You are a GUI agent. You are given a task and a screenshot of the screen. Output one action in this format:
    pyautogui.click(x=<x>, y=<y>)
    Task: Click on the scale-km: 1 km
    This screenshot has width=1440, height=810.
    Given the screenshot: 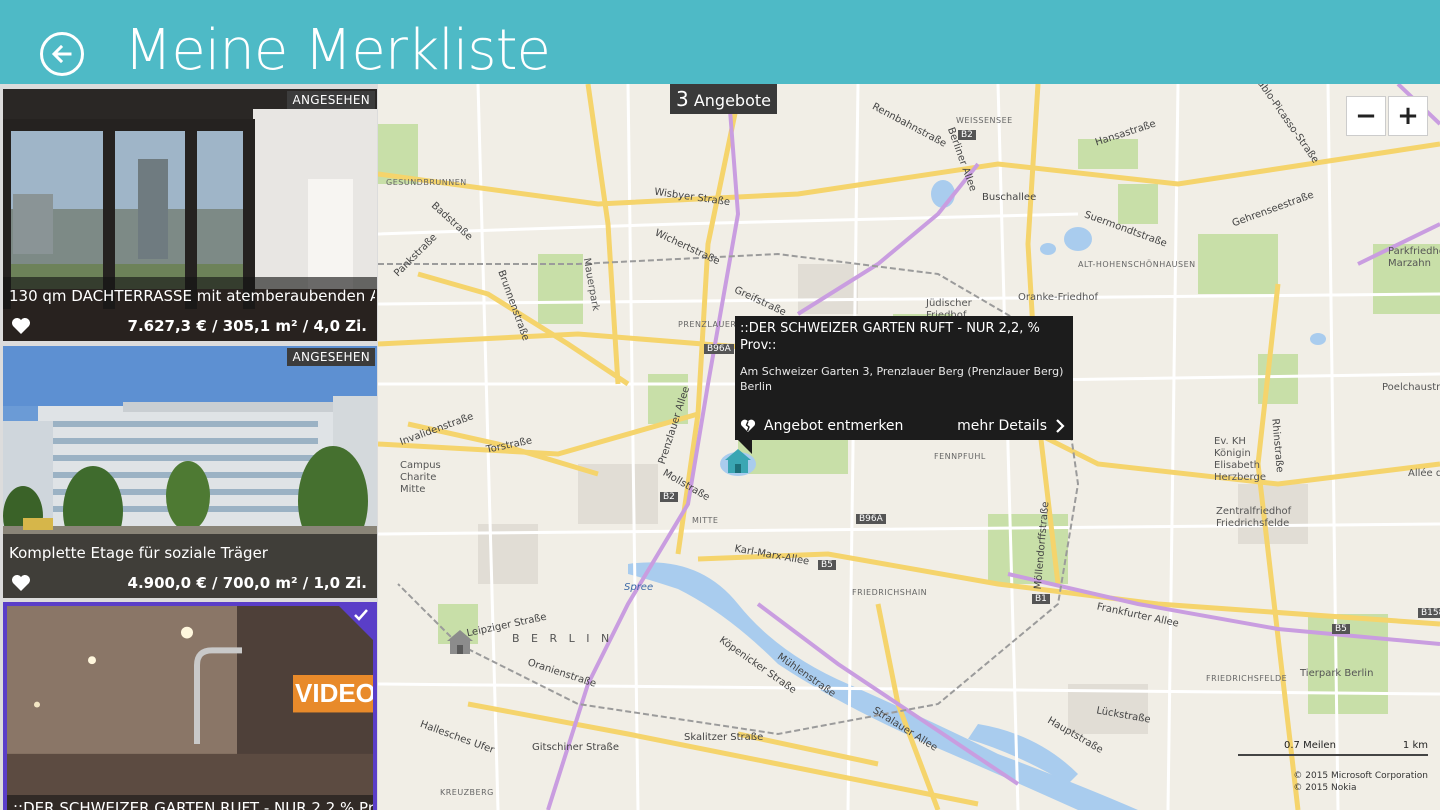 What is the action you would take?
    pyautogui.click(x=1415, y=745)
    